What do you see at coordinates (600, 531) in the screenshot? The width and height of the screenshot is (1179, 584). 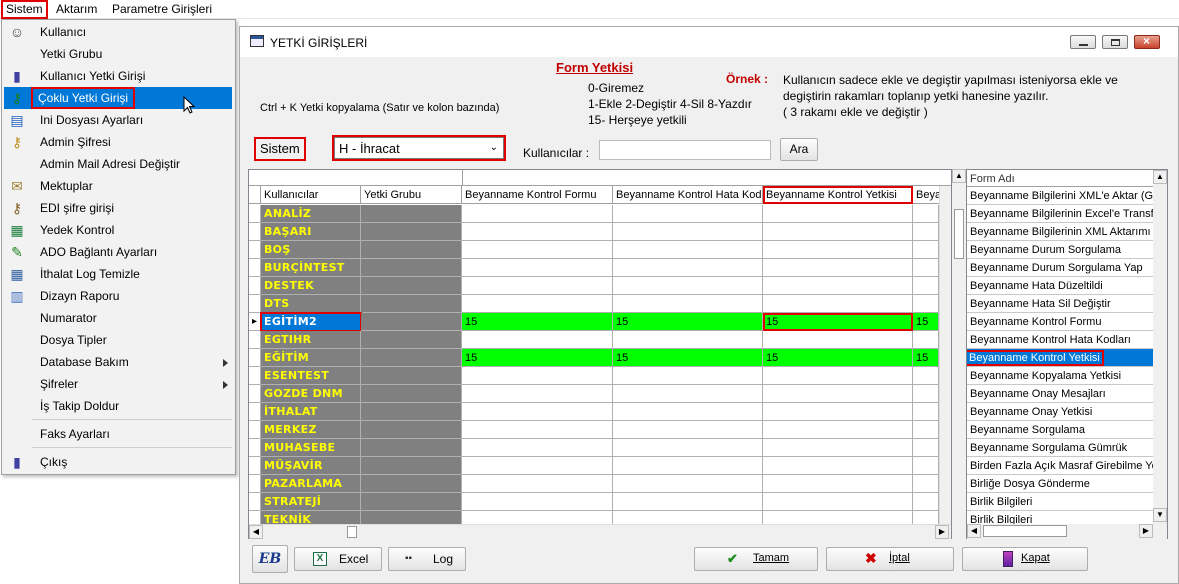 I see `grid-horizontal-scrollbar: ◀ ▶` at bounding box center [600, 531].